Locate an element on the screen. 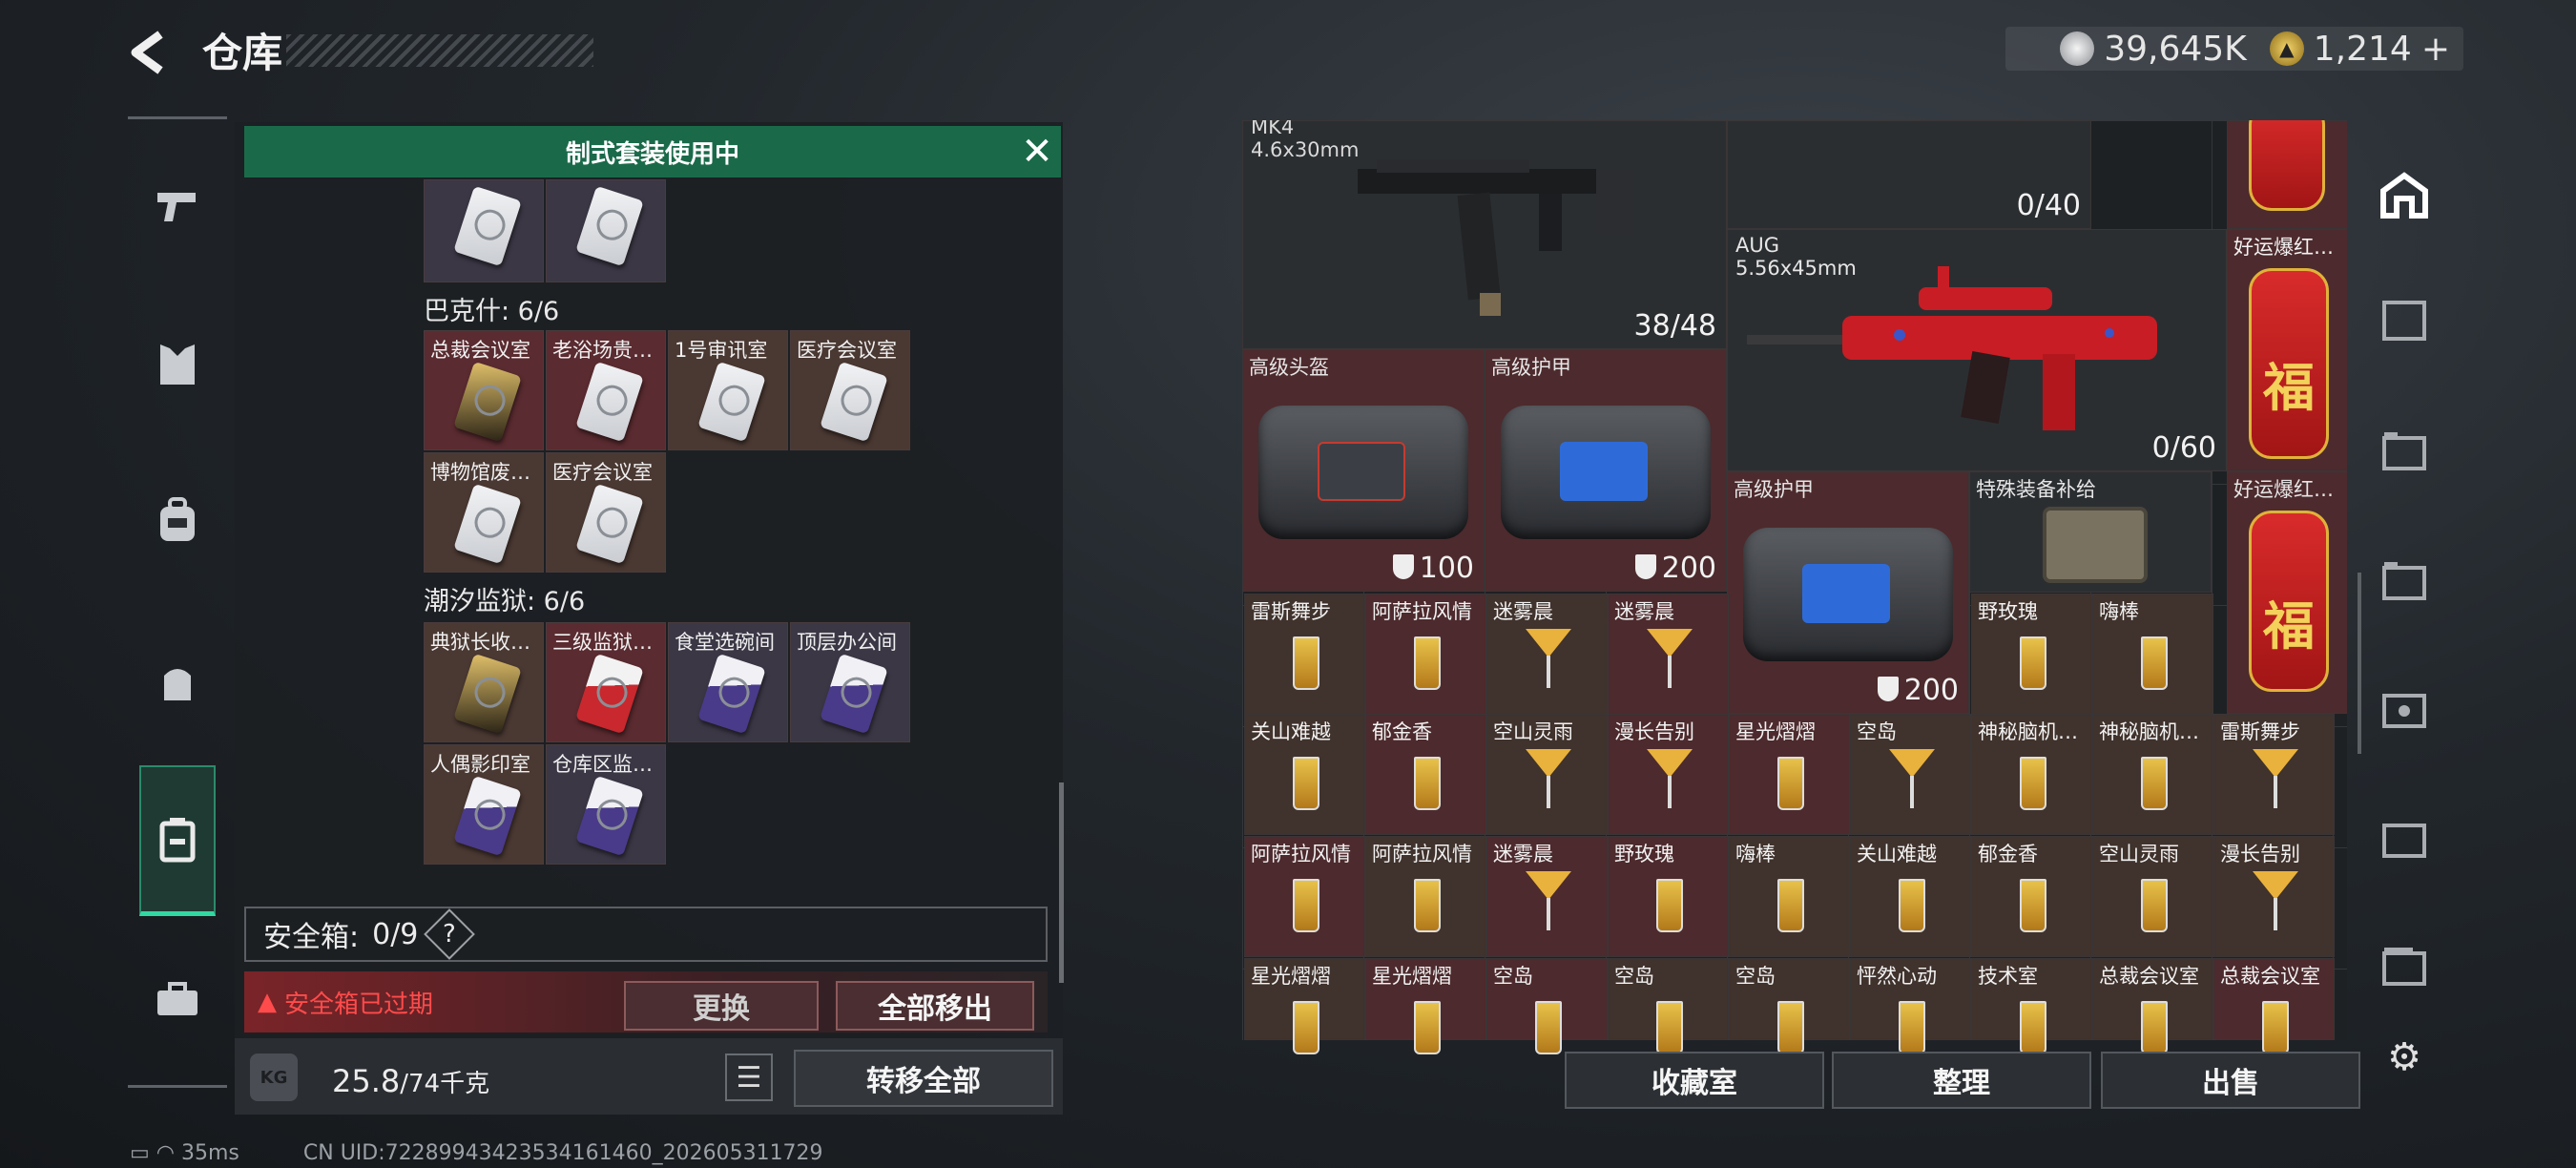  currency-bar: 39,645K ▲ 1,214 + is located at coordinates (2234, 49).